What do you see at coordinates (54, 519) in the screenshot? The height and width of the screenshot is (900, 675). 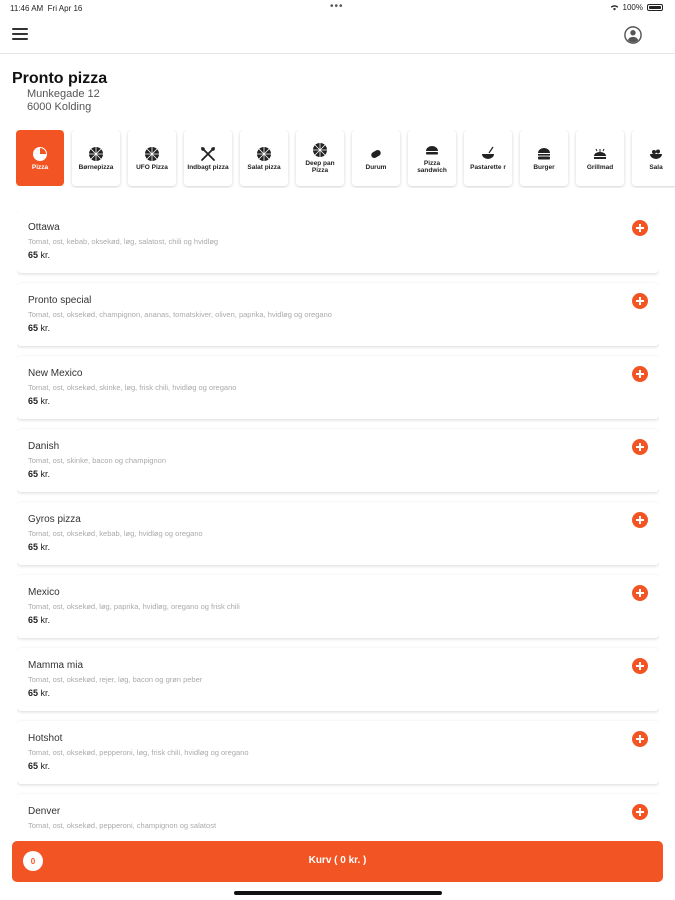 I see `menu-item-name: Gyros pizza` at bounding box center [54, 519].